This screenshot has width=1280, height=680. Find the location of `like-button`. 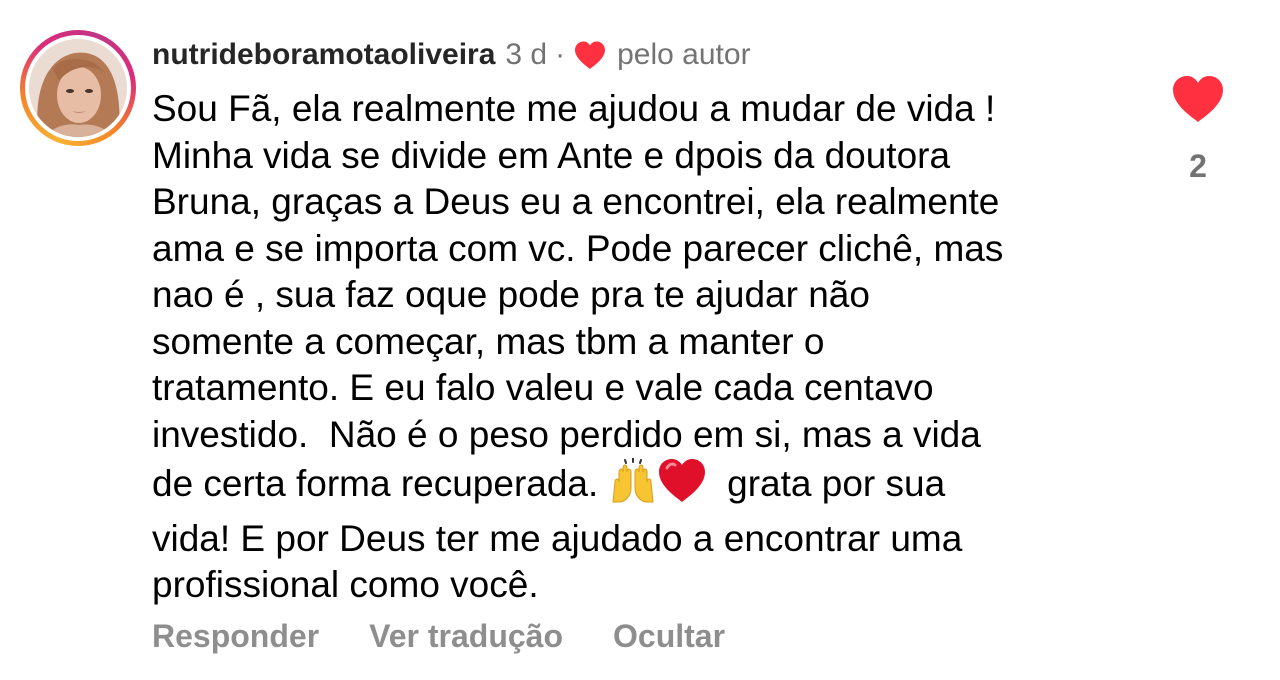

like-button is located at coordinates (1198, 99).